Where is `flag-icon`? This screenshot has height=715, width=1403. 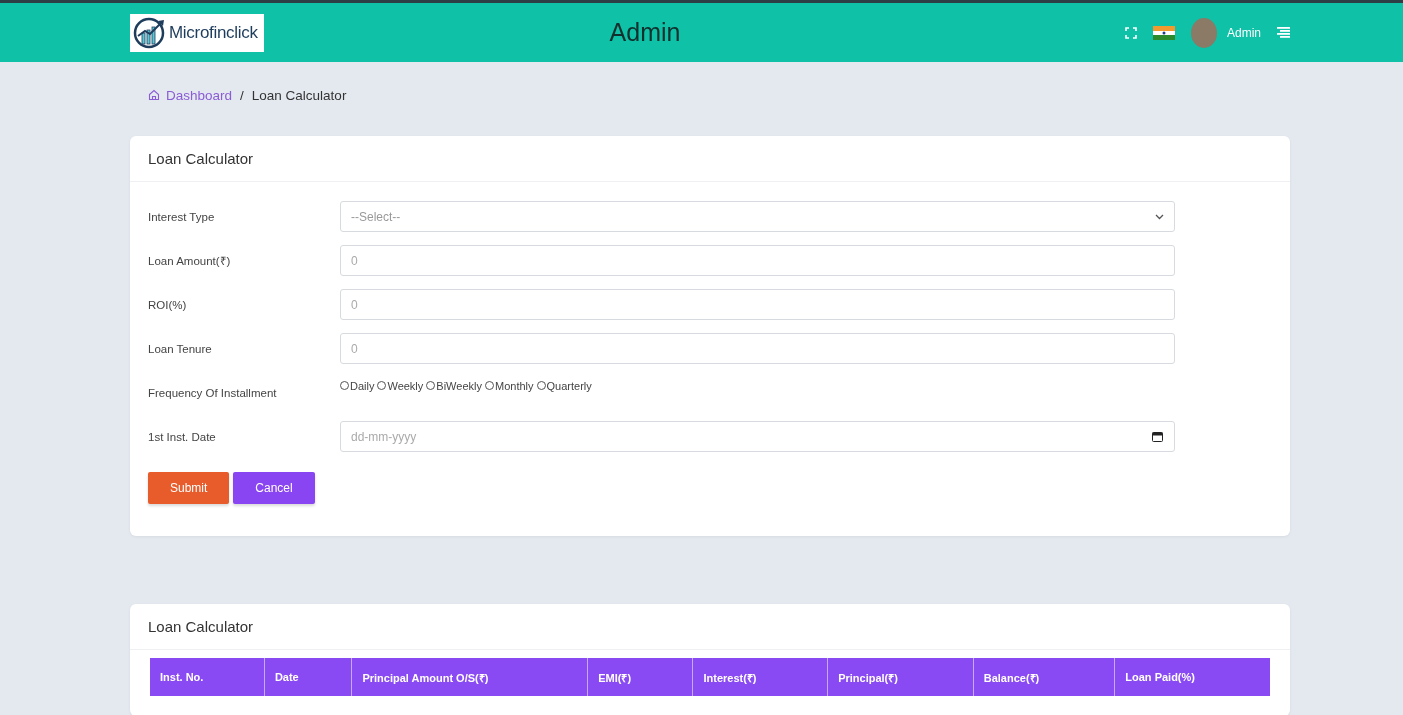
flag-icon is located at coordinates (1164, 32).